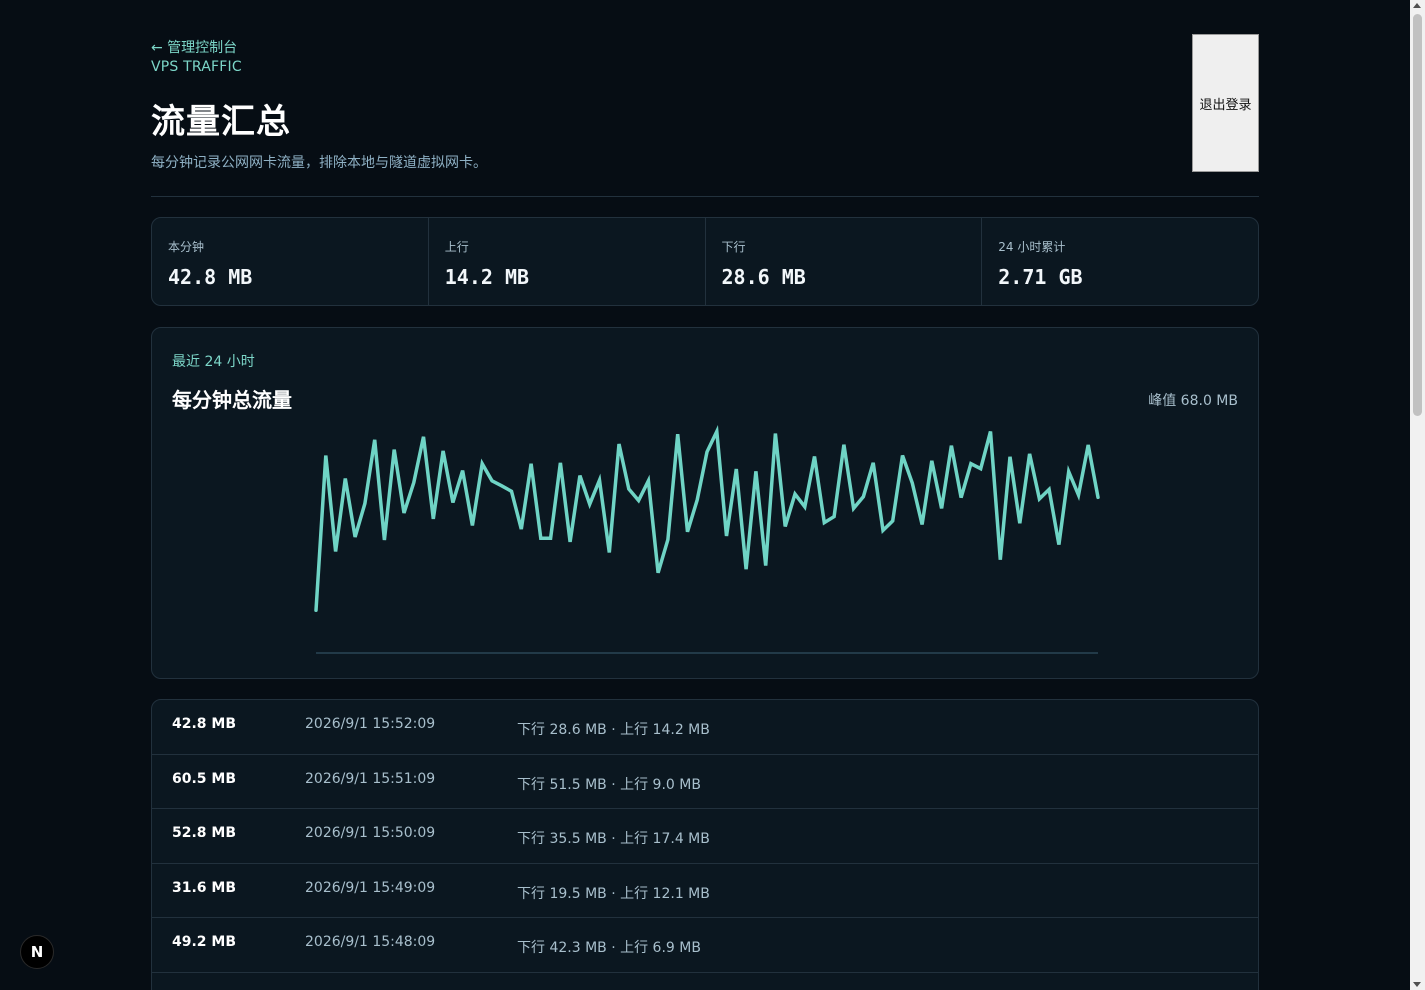  I want to click on record-time: 2026/9/1 15:50:09, so click(370, 833).